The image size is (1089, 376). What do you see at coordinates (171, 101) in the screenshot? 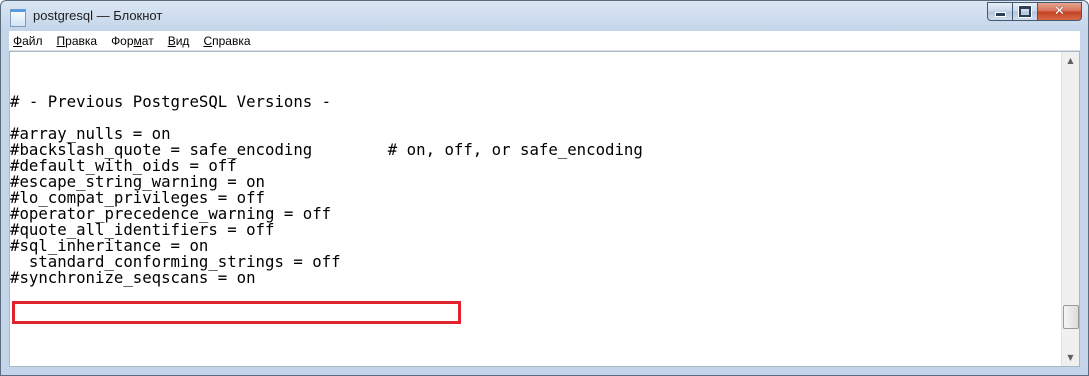
I see `text-line: # - Previous PostgreSQL Versions -` at bounding box center [171, 101].